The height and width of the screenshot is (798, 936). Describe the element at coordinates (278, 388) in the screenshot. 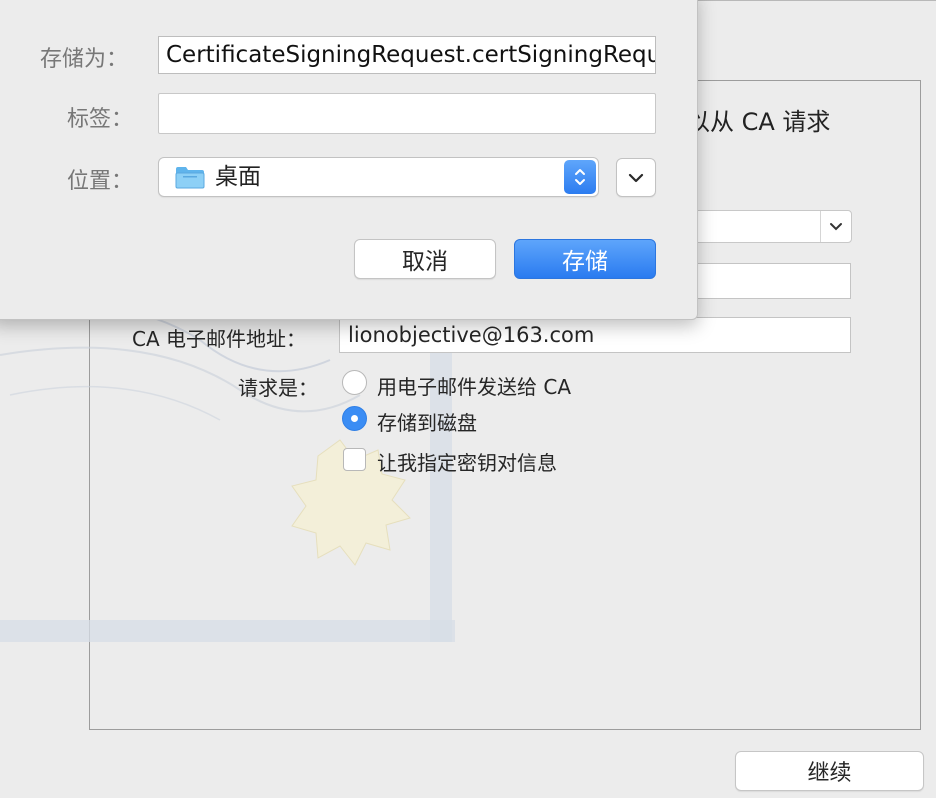

I see `request-is-label: 请求是：` at that location.